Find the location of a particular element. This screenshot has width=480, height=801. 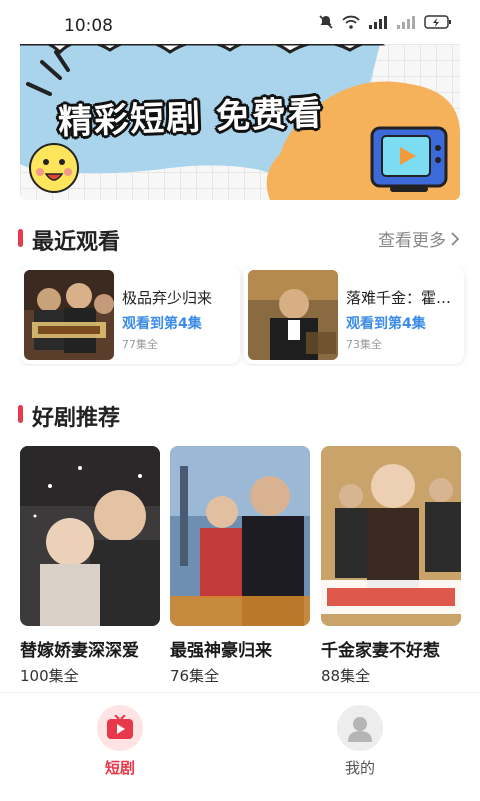

view-more-link: 查看更多 is located at coordinates (419, 238).